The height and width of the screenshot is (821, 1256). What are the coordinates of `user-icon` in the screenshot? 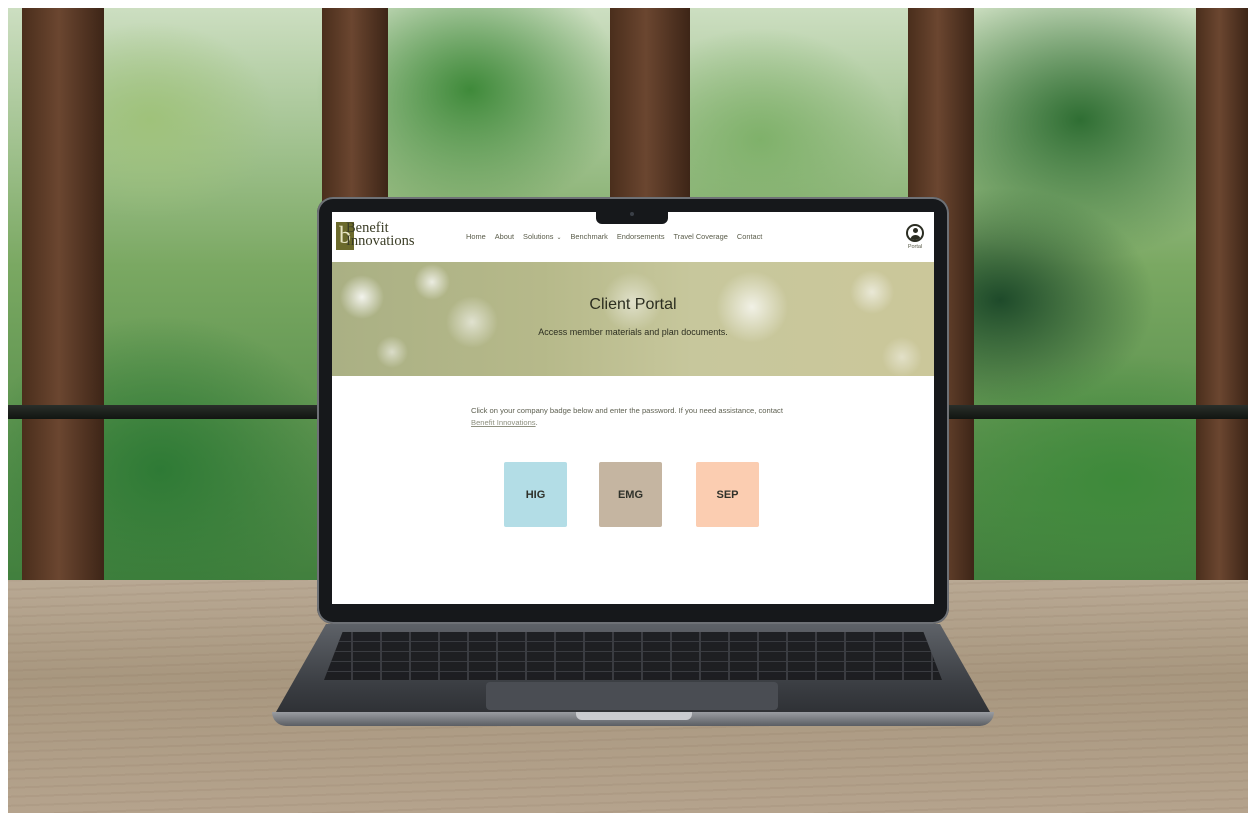 It's located at (915, 233).